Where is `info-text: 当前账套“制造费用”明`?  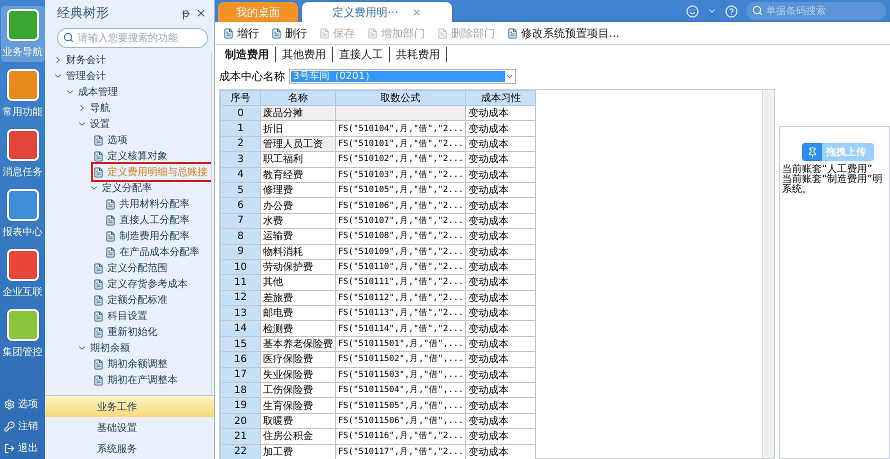
info-text: 当前账套“制造费用”明 is located at coordinates (833, 180).